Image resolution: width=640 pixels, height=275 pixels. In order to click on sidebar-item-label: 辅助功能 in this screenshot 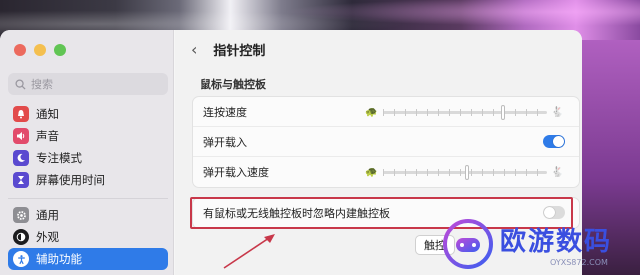, I will do `click(59, 259)`.